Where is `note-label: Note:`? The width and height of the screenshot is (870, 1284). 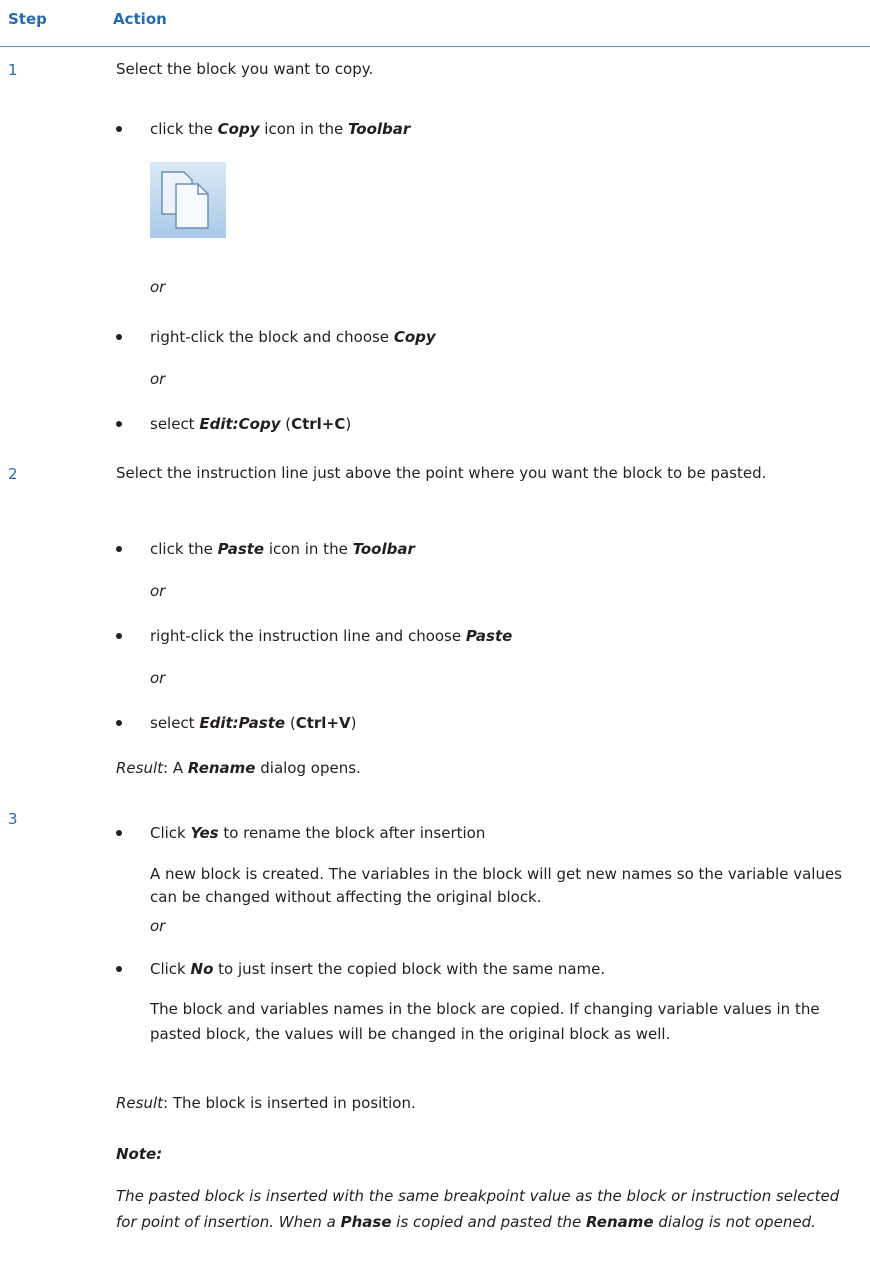 note-label: Note: is located at coordinates (139, 1154).